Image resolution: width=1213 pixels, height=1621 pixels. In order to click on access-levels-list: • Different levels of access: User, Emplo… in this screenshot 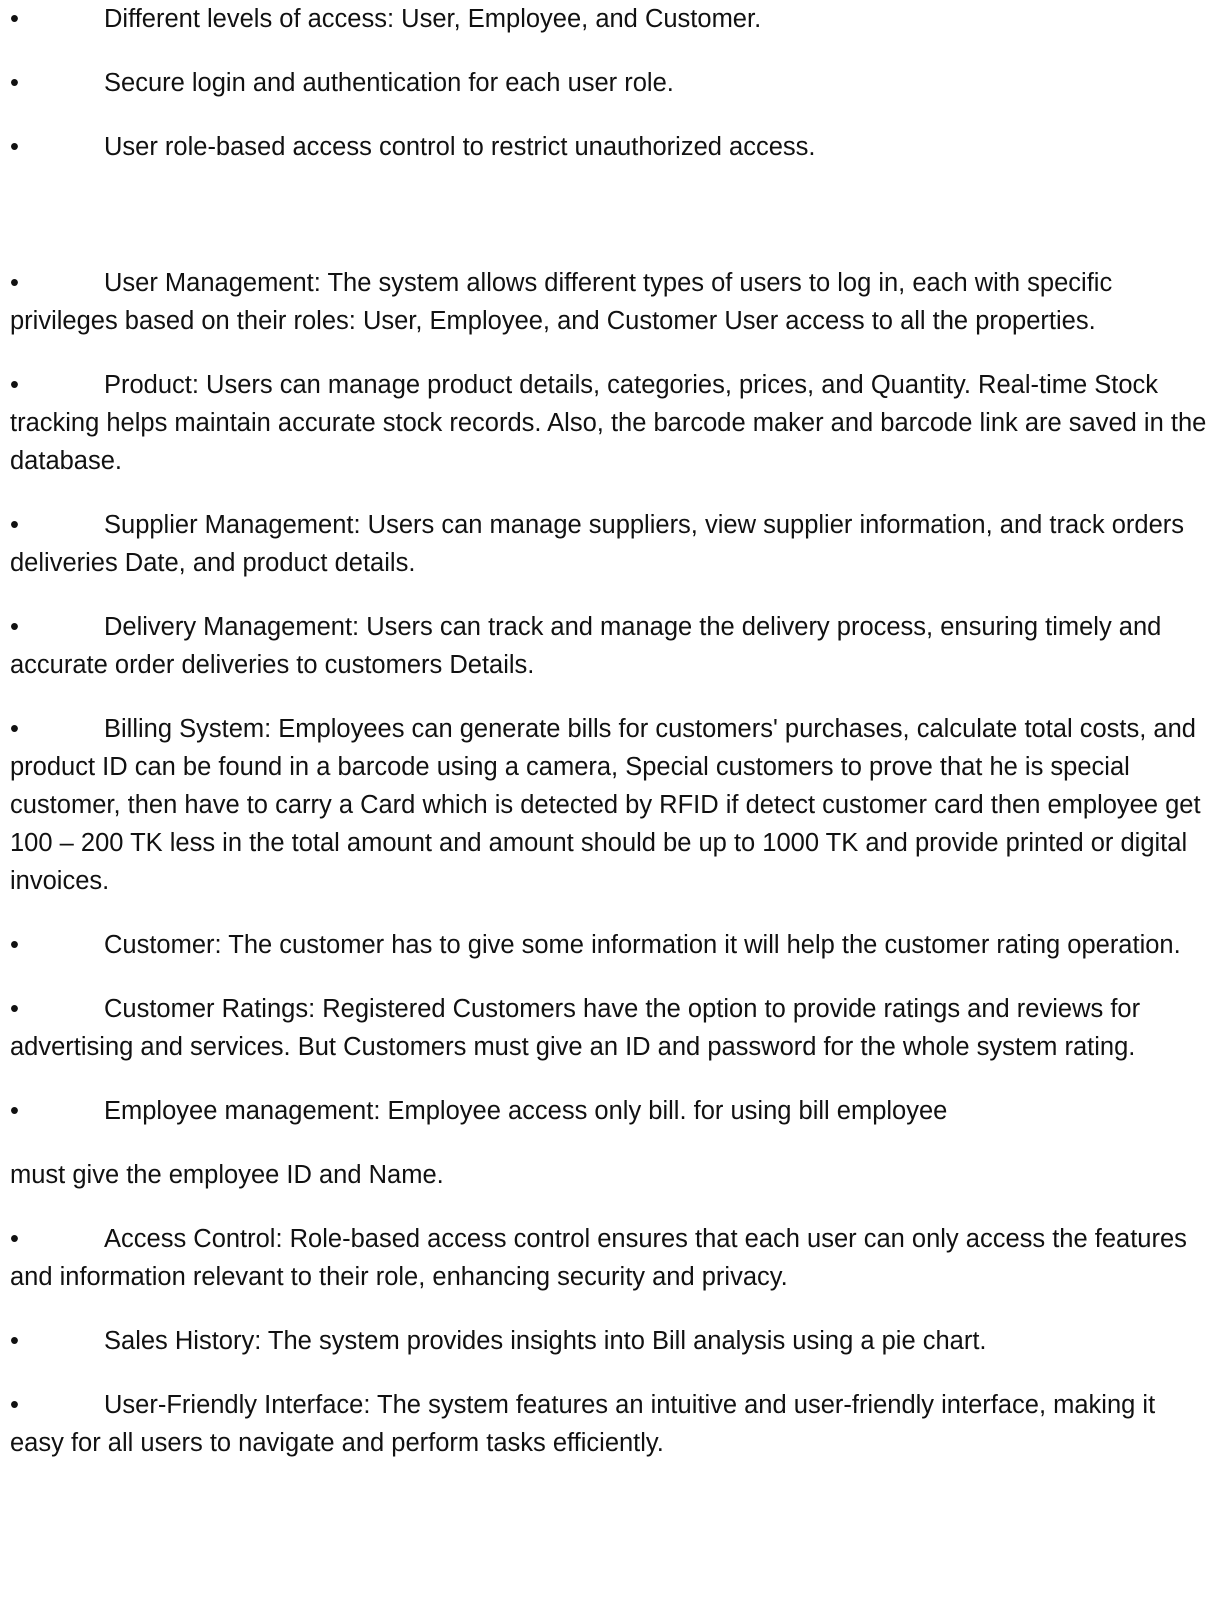, I will do `click(609, 83)`.